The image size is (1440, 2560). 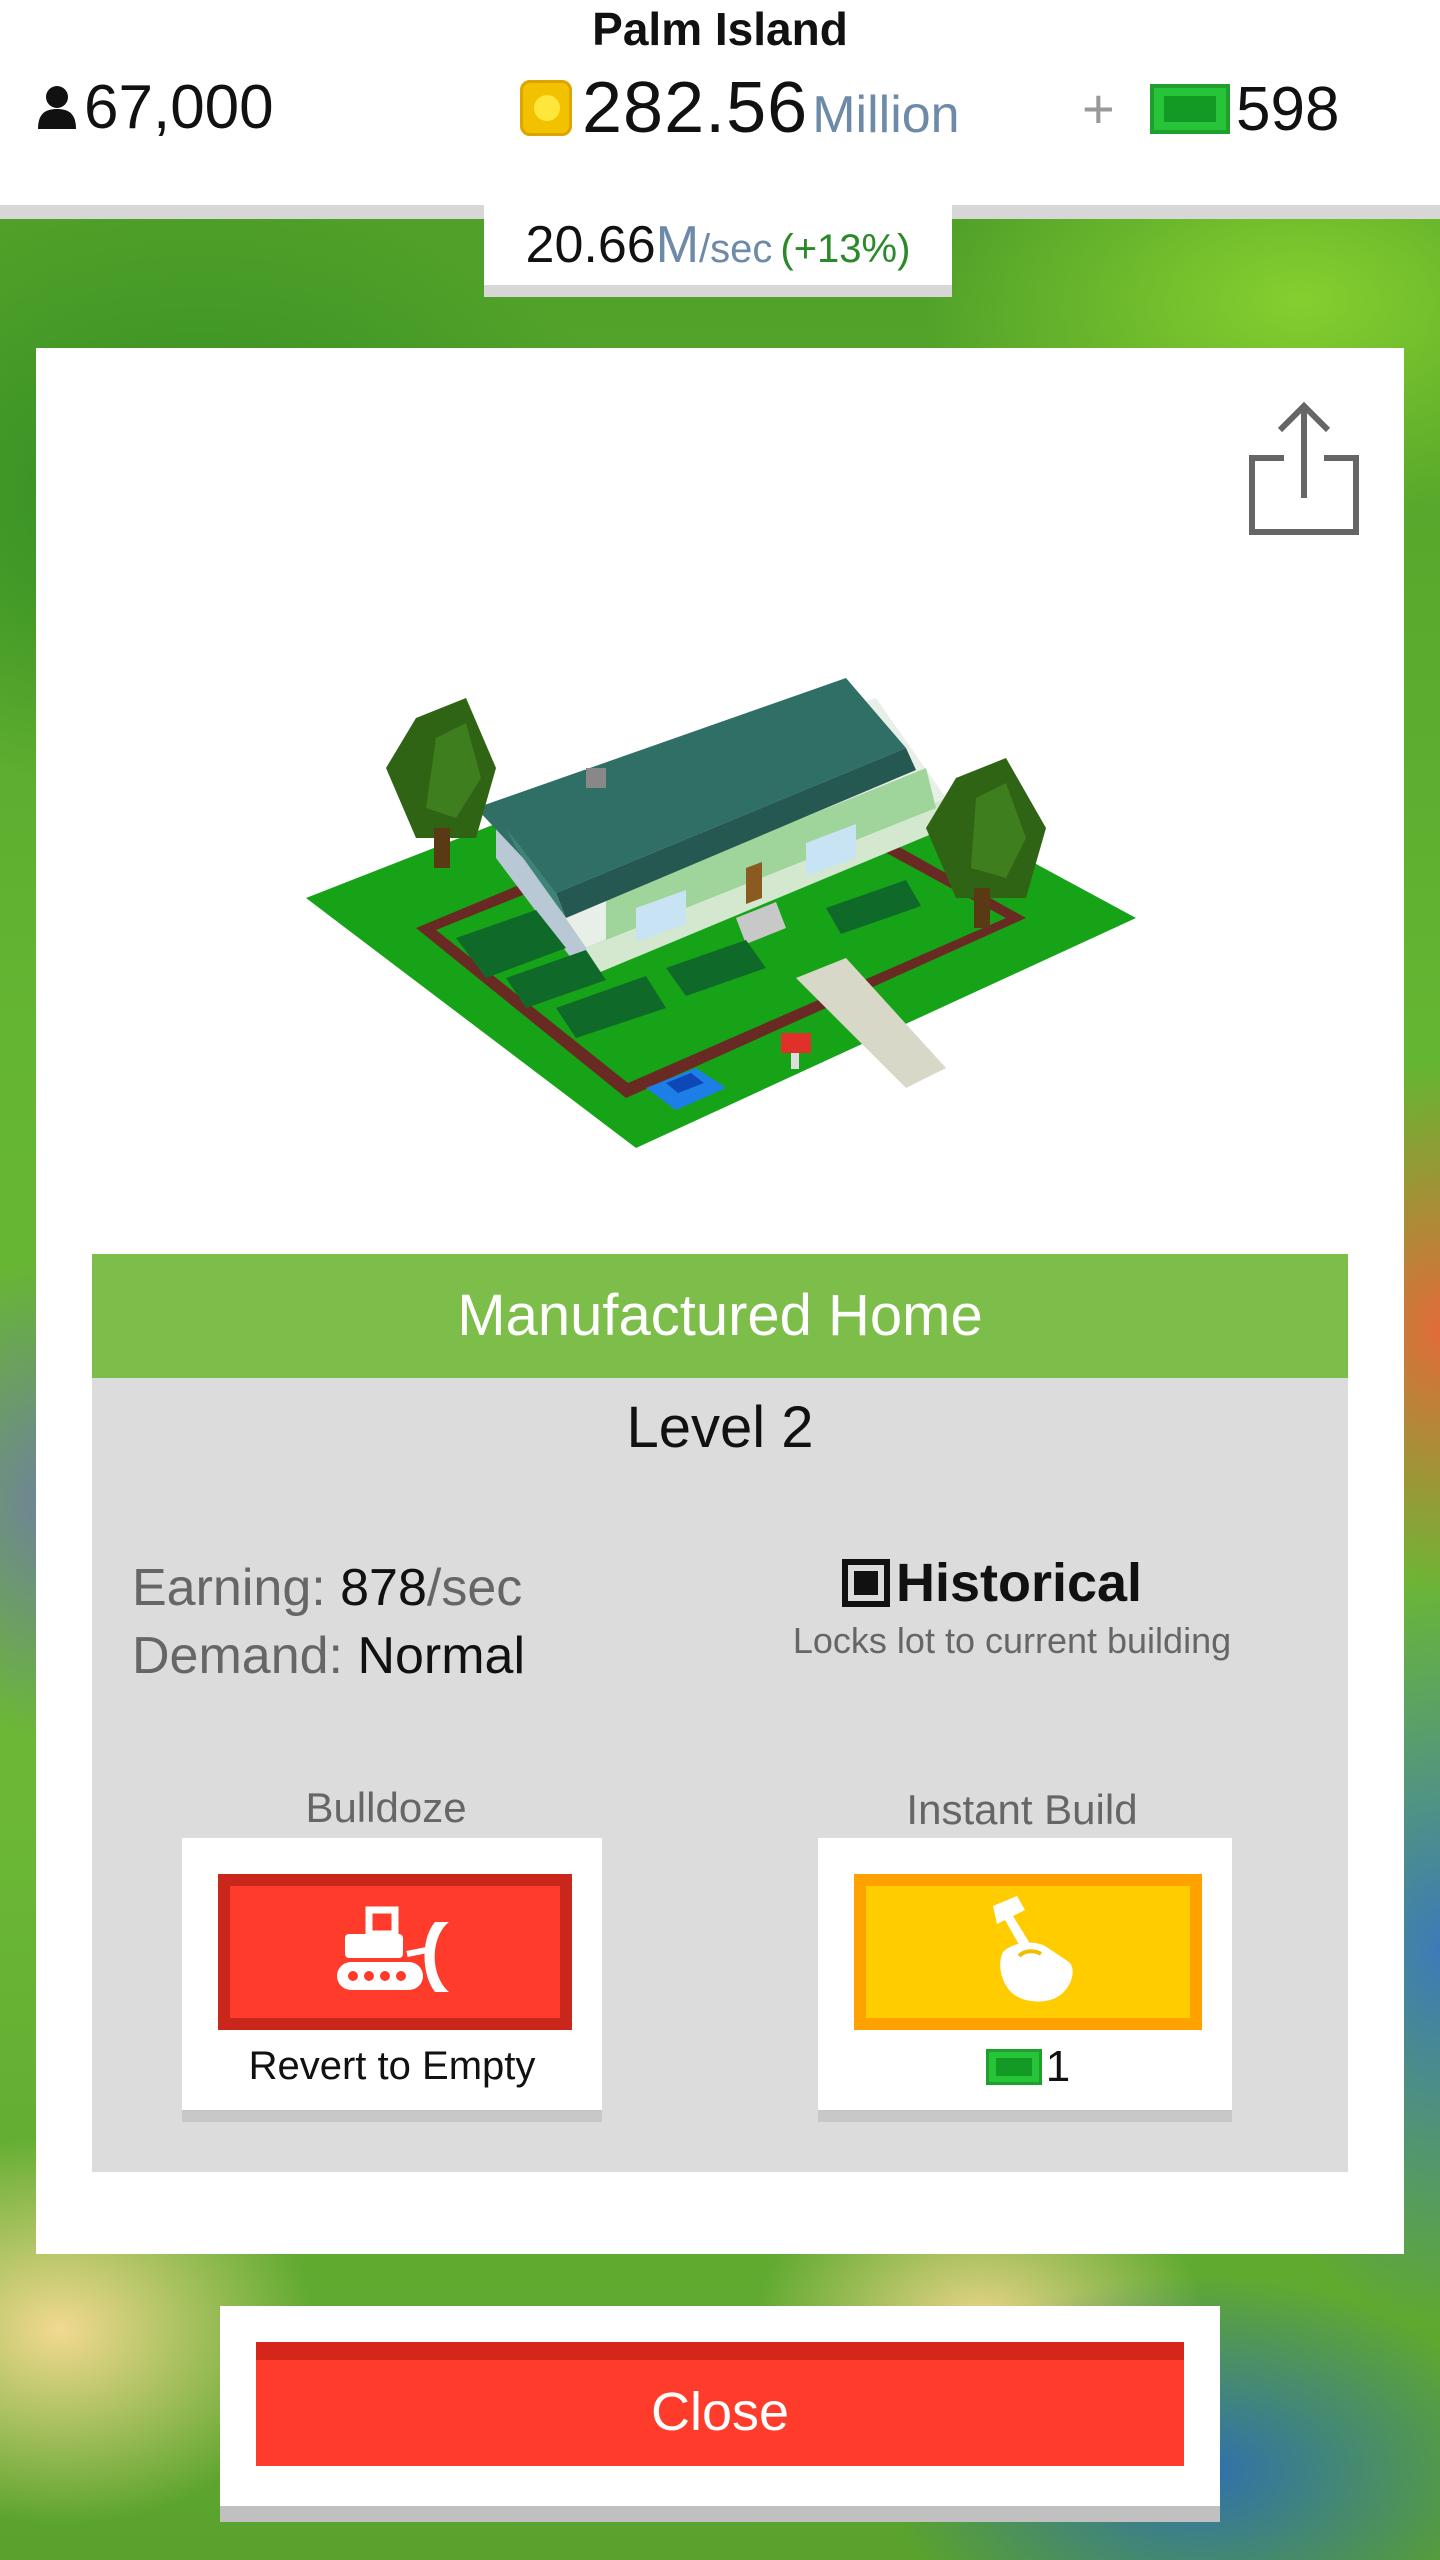 What do you see at coordinates (736, 249) in the screenshot?
I see `rate-unit-sec: /sec` at bounding box center [736, 249].